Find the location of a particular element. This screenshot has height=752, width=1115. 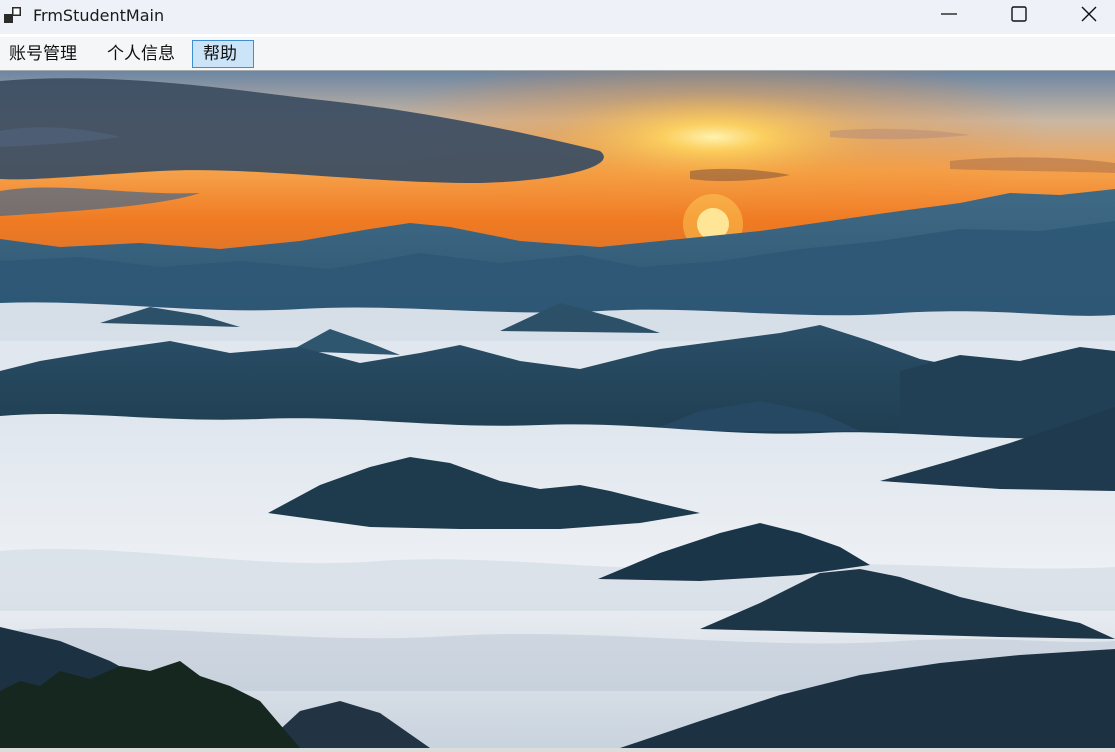

minimize-icon is located at coordinates (949, 16).